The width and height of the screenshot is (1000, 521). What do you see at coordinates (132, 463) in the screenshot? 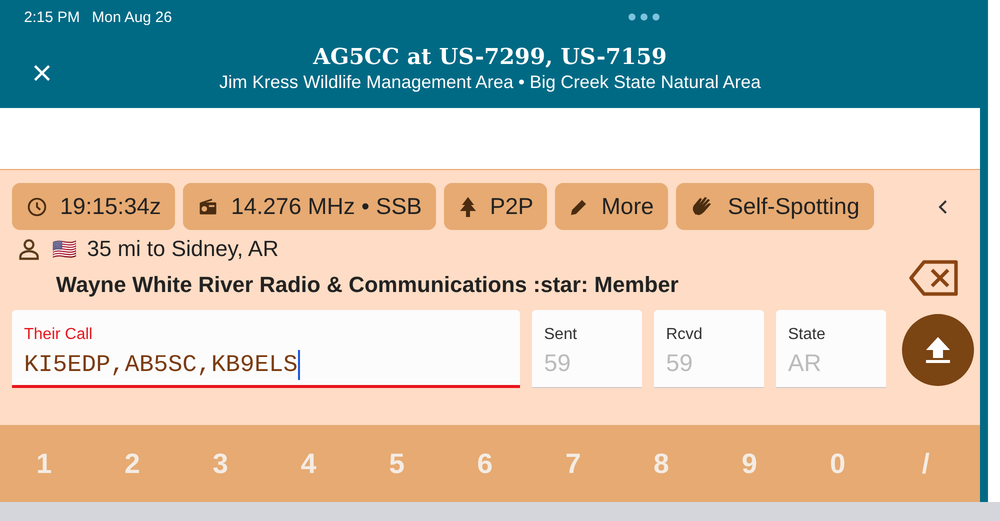
I see `keyboard-key: 2` at bounding box center [132, 463].